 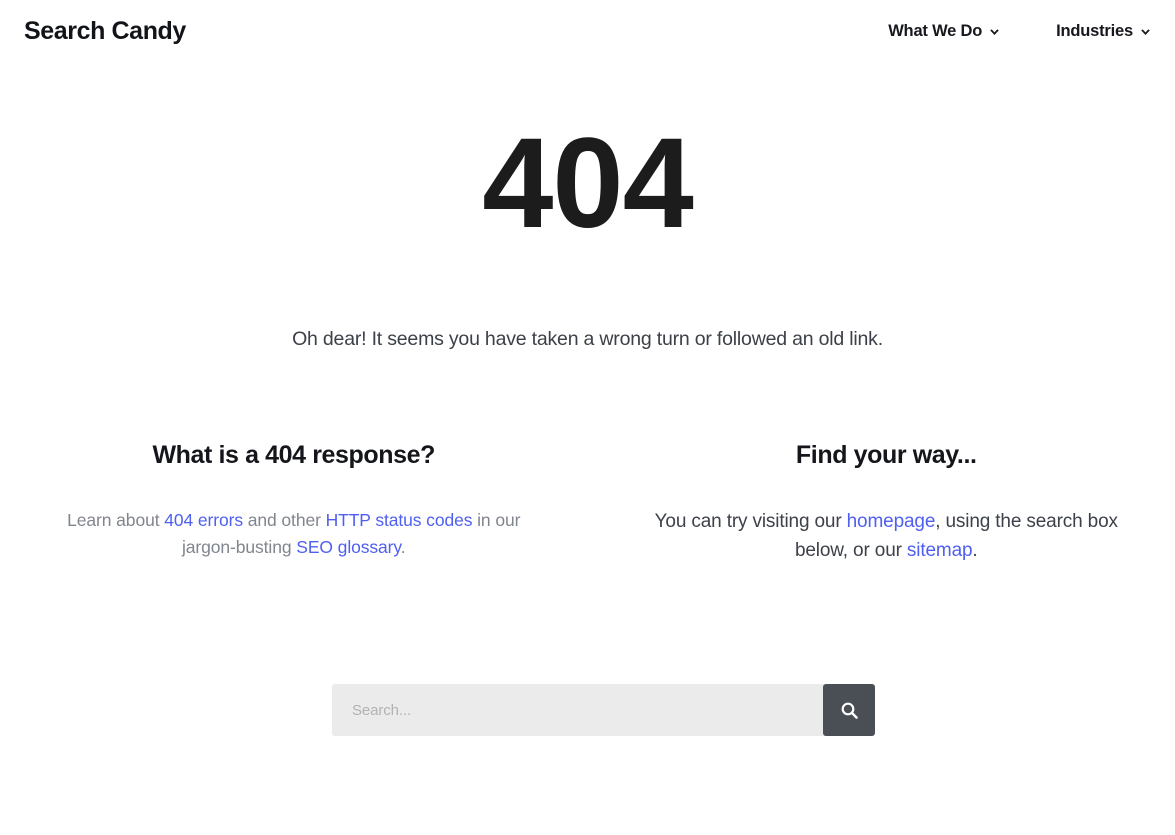 What do you see at coordinates (588, 183) in the screenshot?
I see `error-code: 404` at bounding box center [588, 183].